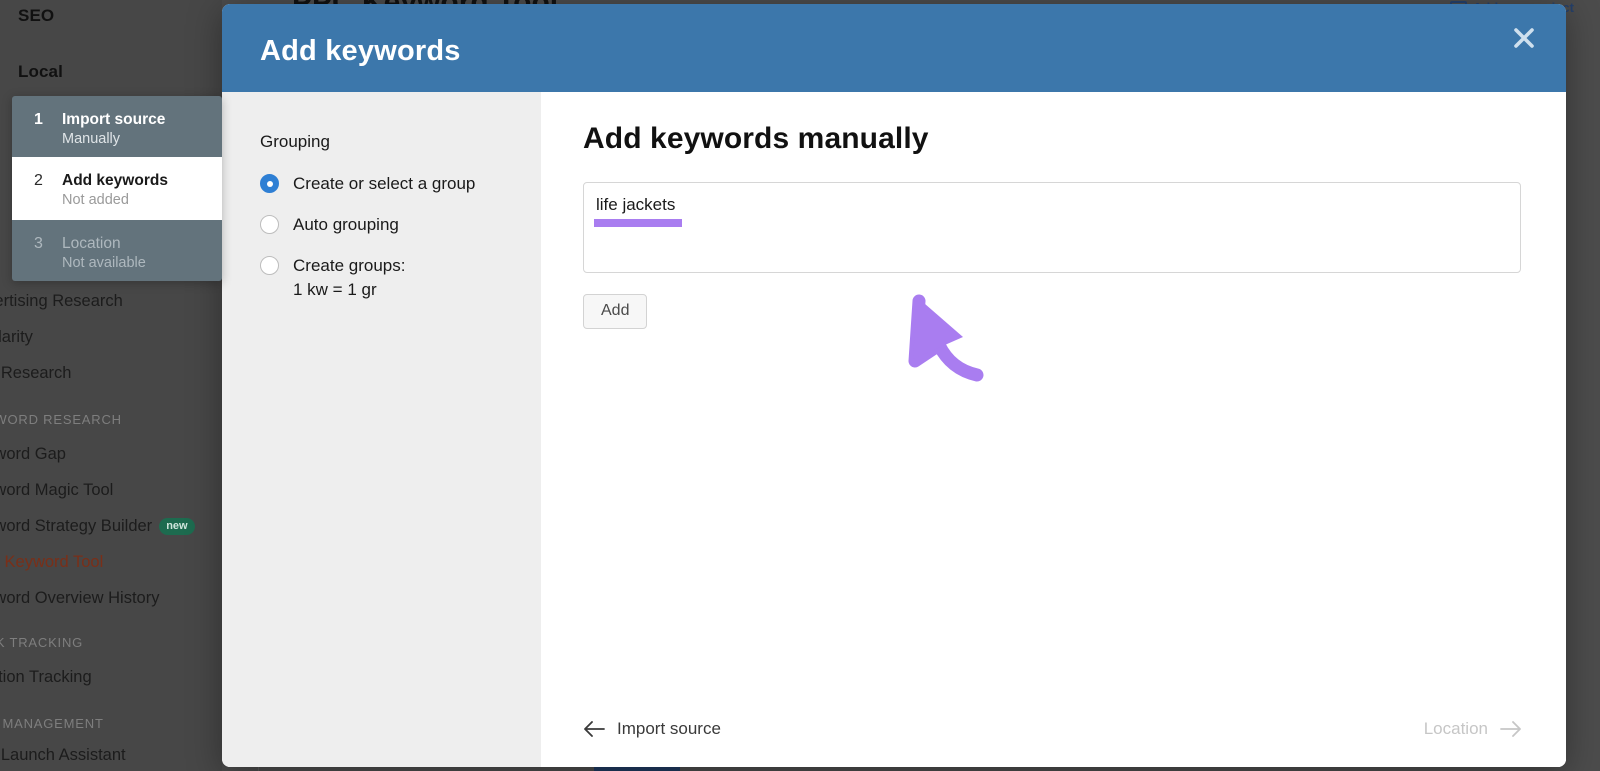 The width and height of the screenshot is (1600, 771). Describe the element at coordinates (638, 223) in the screenshot. I see `highlight-underline` at that location.